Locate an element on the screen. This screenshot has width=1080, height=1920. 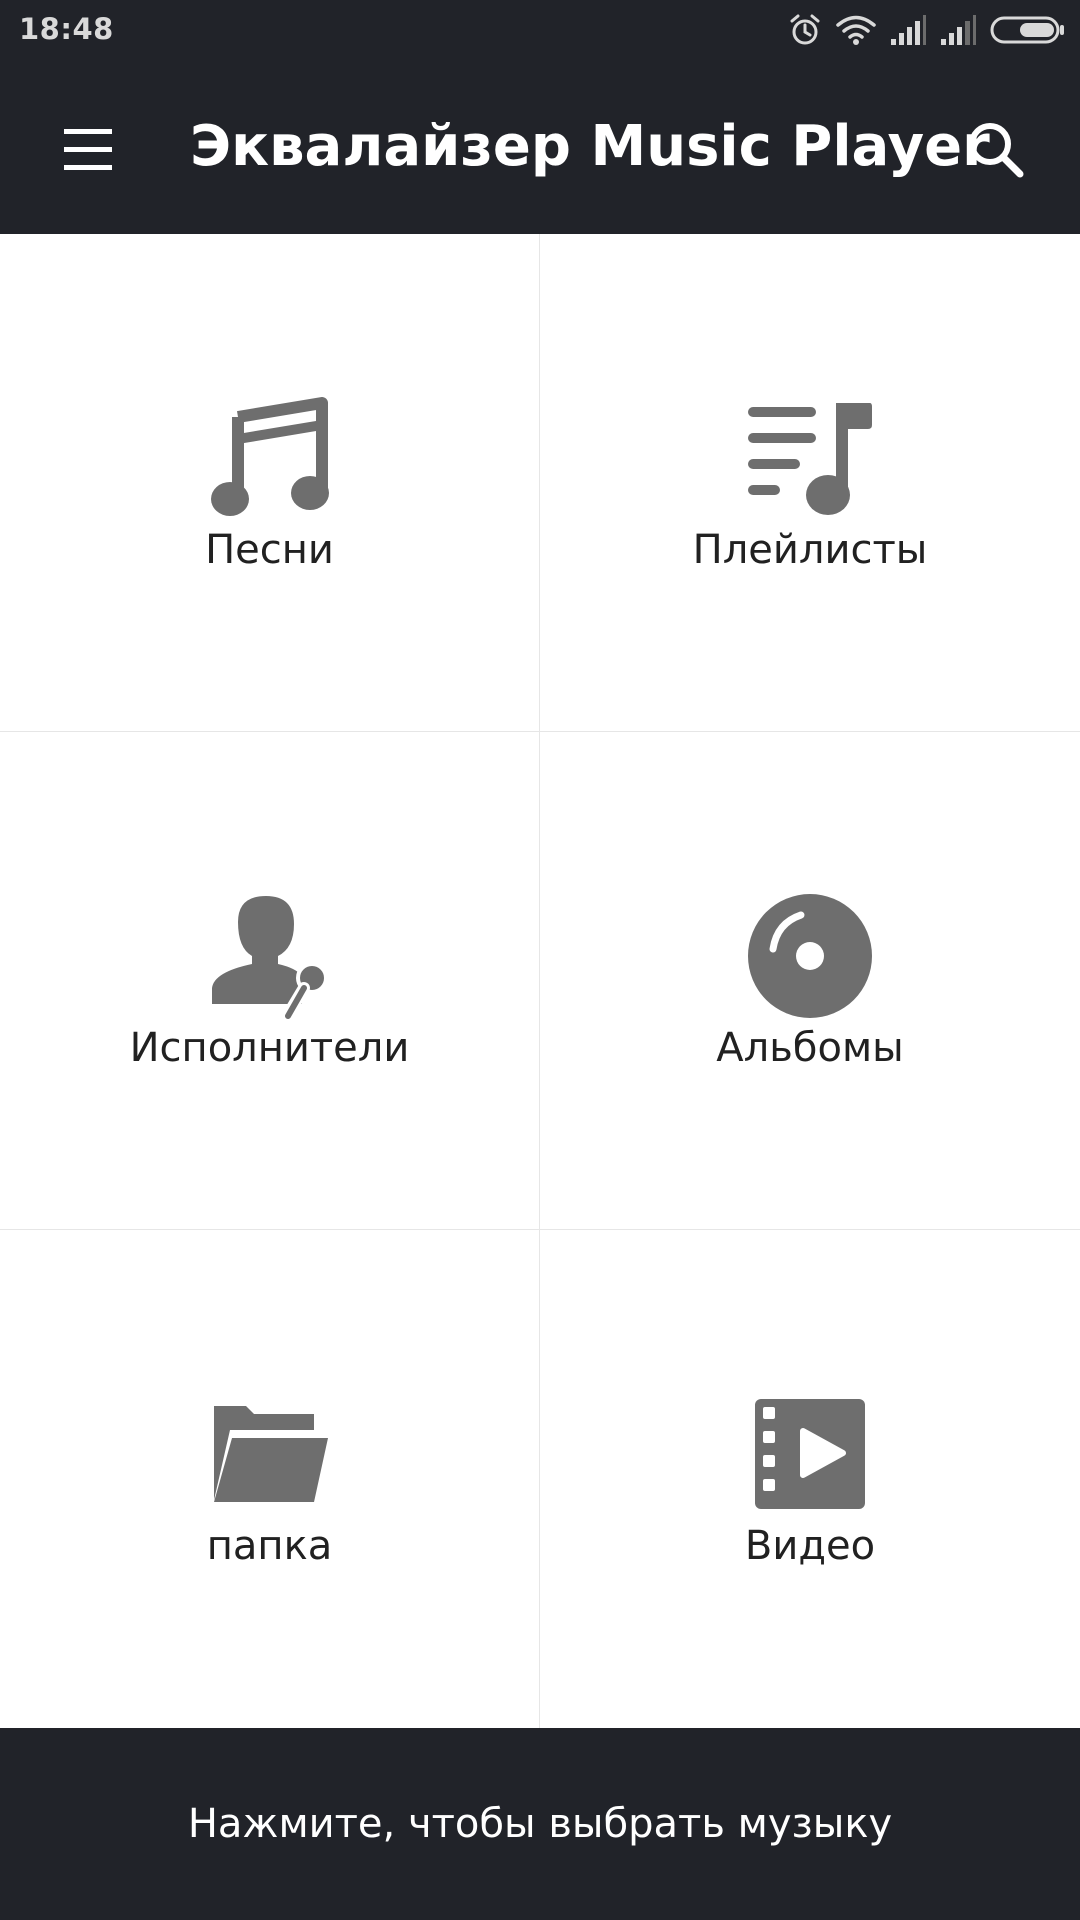
page-title: Эквалайзер Music Player is located at coordinates (590, 146).